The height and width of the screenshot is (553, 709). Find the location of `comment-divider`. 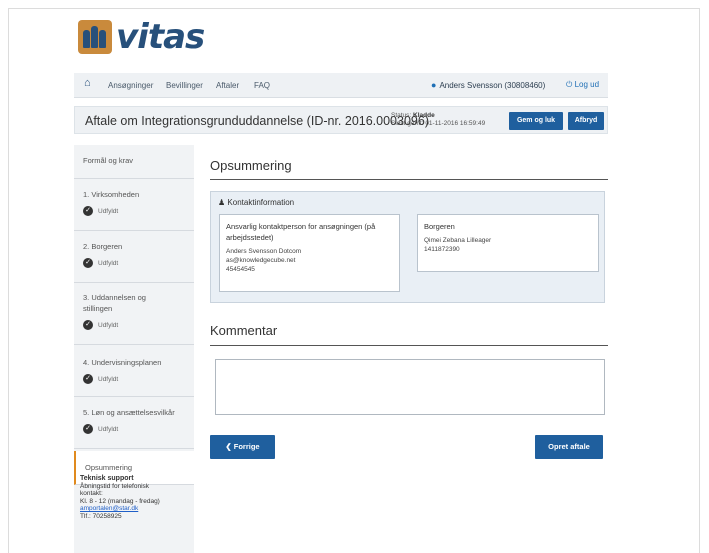

comment-divider is located at coordinates (409, 345).